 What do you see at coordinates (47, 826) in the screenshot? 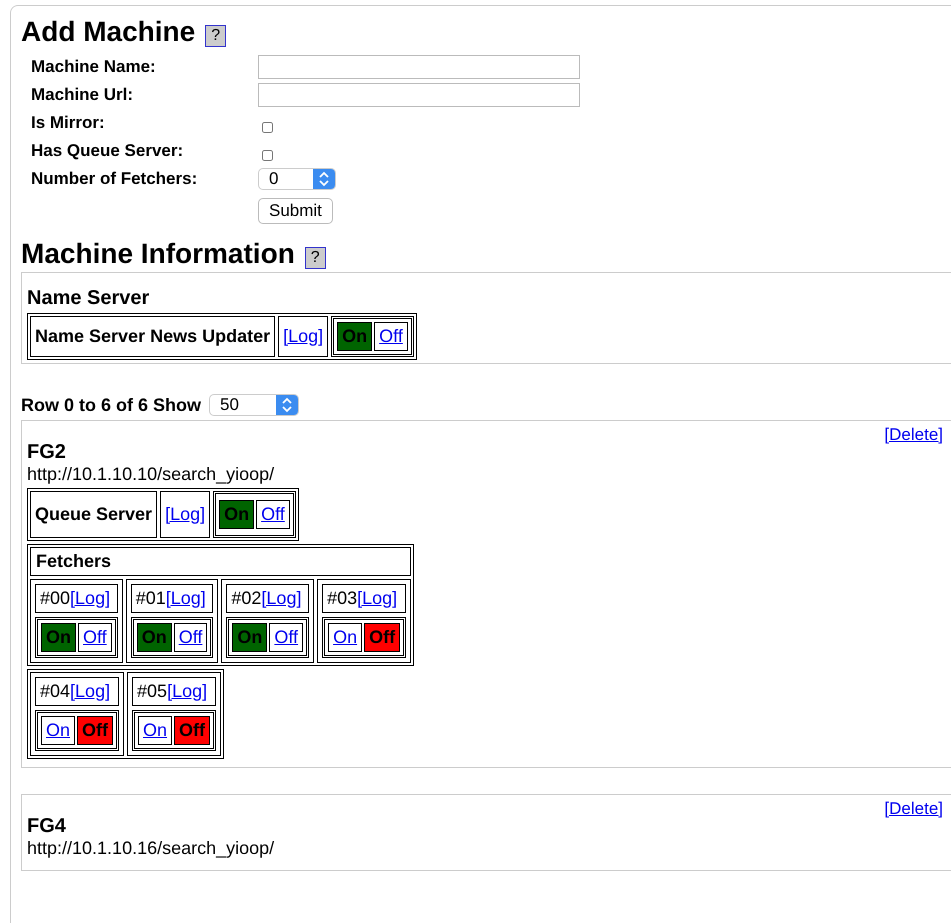
I see `machine-name: FG4` at bounding box center [47, 826].